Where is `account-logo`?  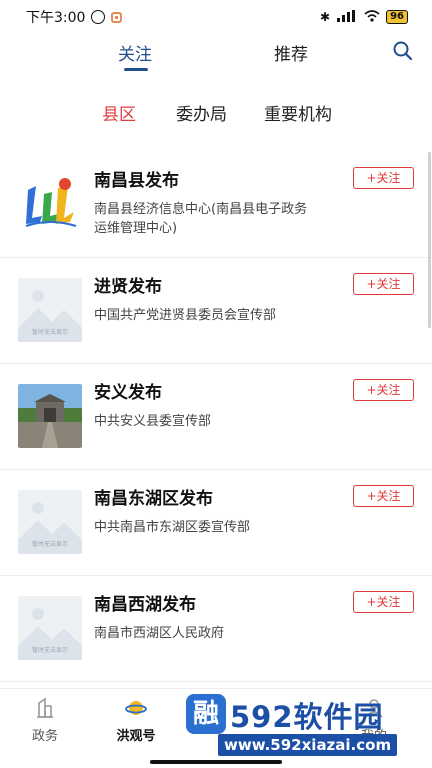
account-logo is located at coordinates (50, 204).